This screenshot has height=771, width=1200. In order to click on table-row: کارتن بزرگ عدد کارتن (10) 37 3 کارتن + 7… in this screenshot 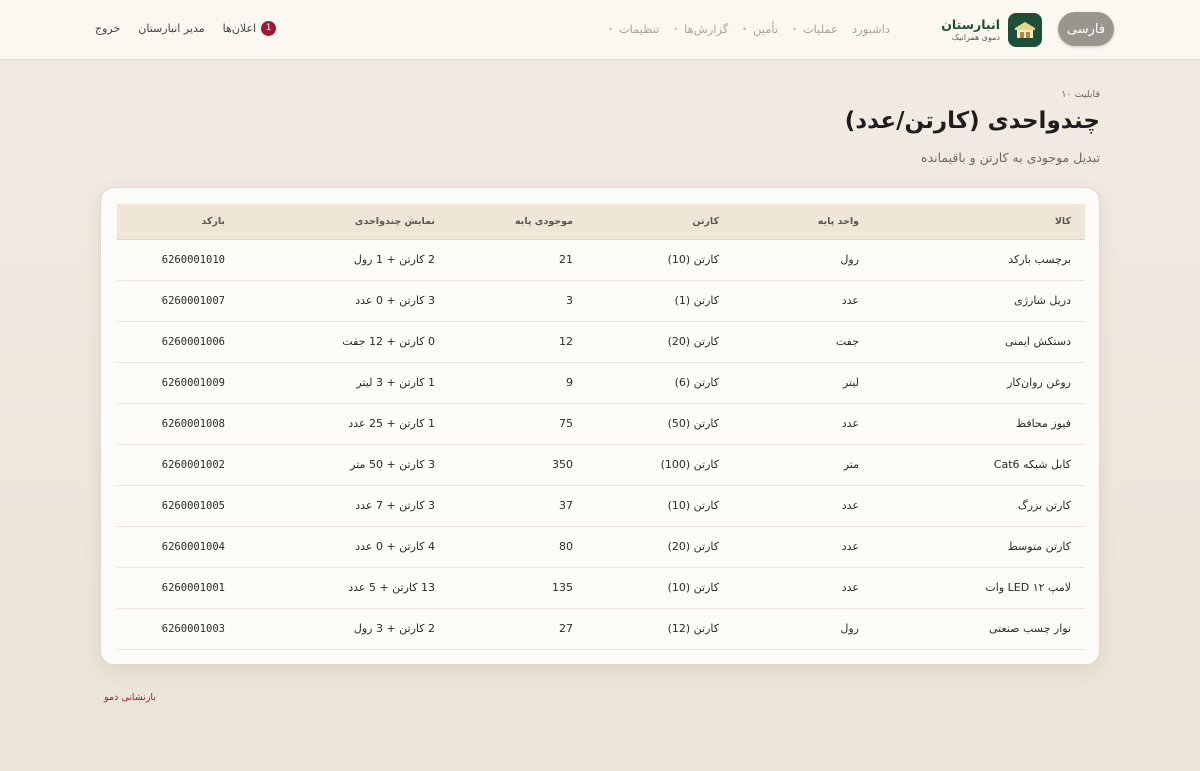, I will do `click(601, 506)`.